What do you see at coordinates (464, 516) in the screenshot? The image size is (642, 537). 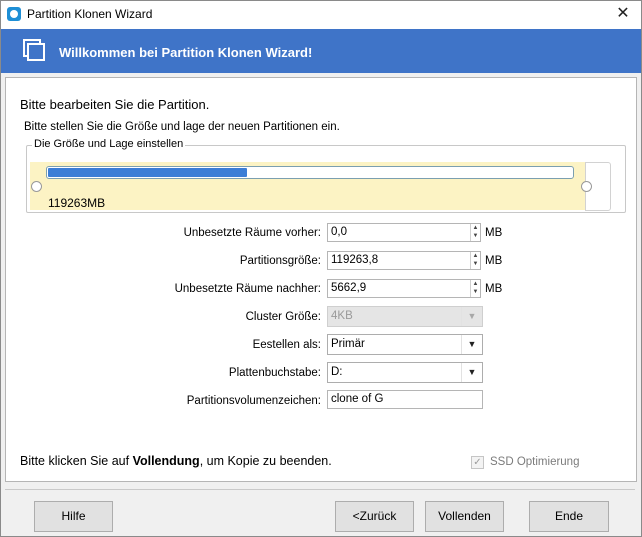 I see `finish-button: Vollenden` at bounding box center [464, 516].